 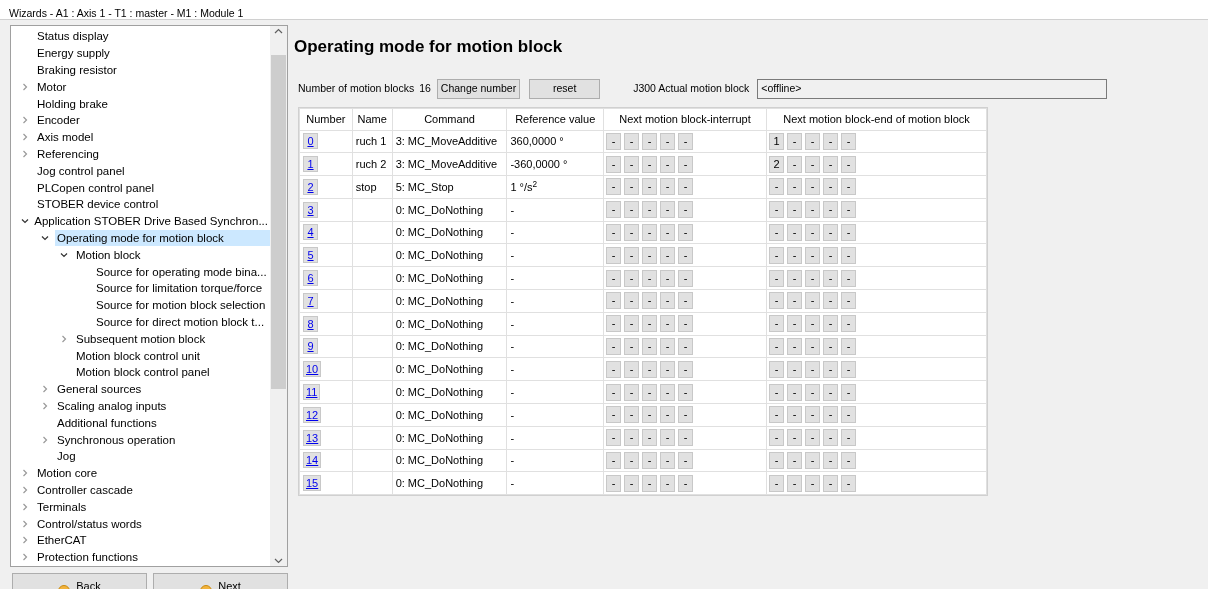 What do you see at coordinates (87, 557) in the screenshot?
I see `tree-item: Protection functions` at bounding box center [87, 557].